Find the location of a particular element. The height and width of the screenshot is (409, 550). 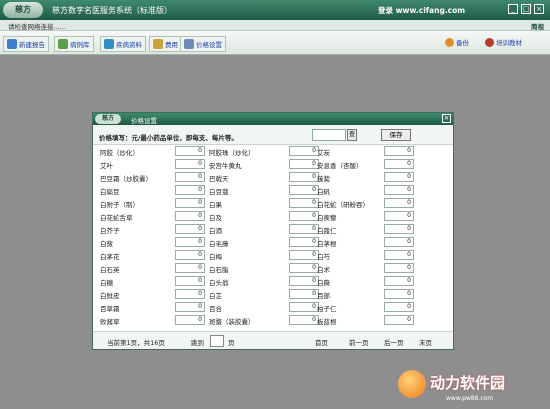

jump-page-input is located at coordinates (217, 341).